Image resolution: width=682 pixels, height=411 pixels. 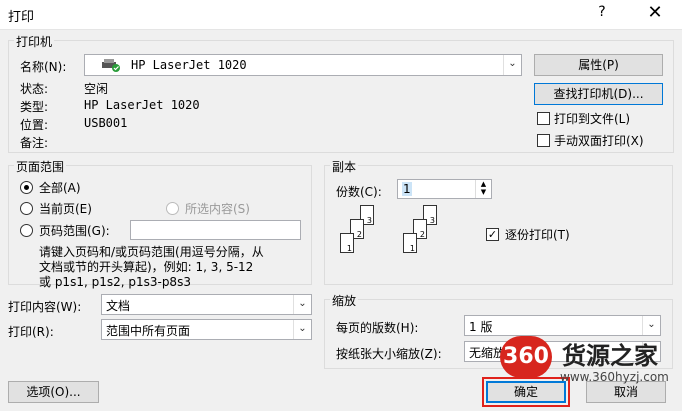 I want to click on printer-legend: 打印机, so click(x=34, y=41).